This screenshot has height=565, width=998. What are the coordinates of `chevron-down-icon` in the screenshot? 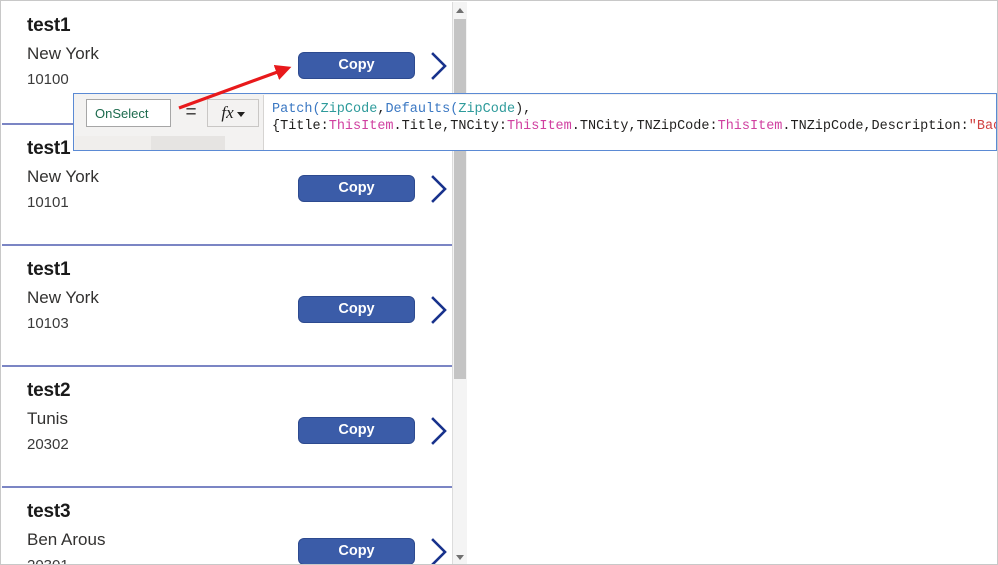 It's located at (240, 114).